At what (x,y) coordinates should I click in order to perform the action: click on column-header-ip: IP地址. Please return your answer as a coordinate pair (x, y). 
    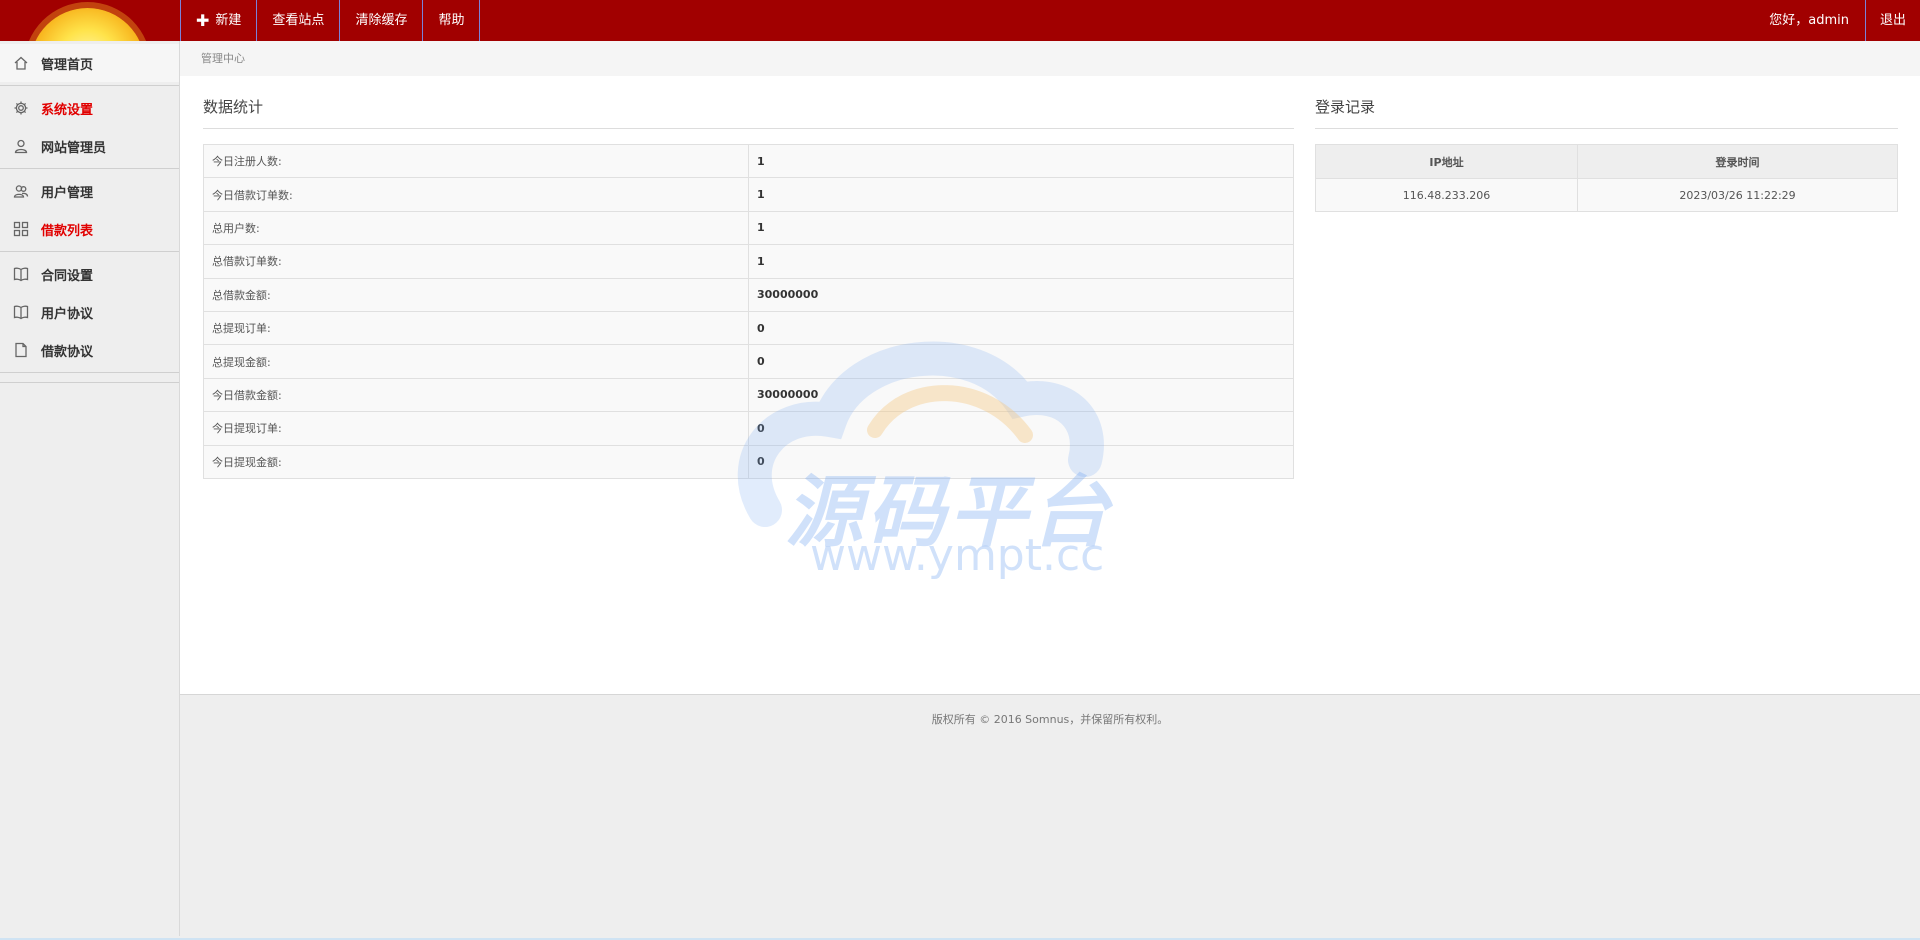
    Looking at the image, I should click on (1446, 161).